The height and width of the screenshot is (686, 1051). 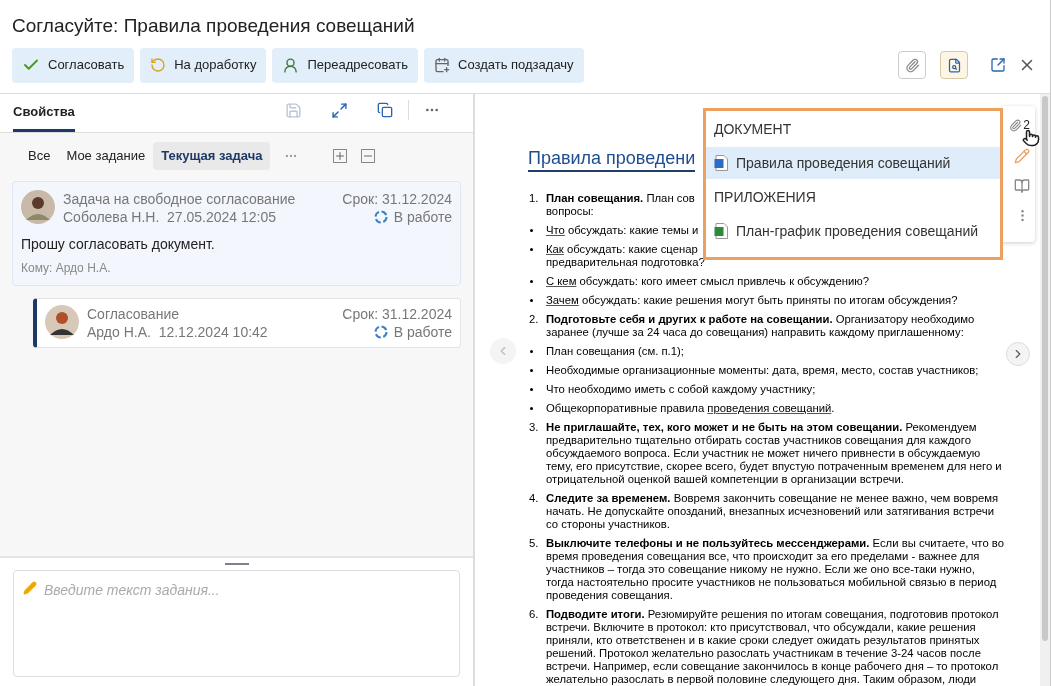 I want to click on task-title: Задача на свободное согласование, so click(x=180, y=199).